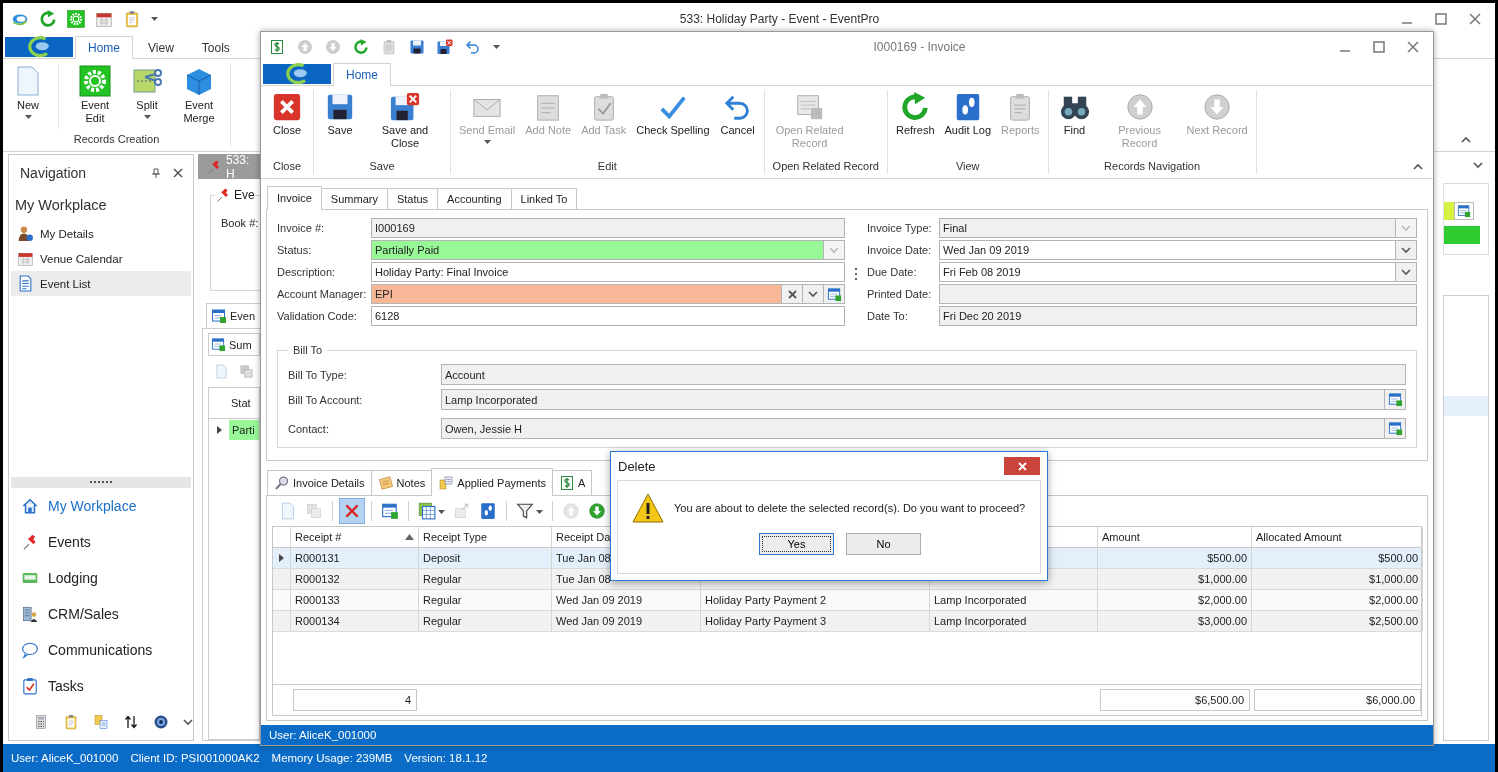 The image size is (1498, 772). What do you see at coordinates (796, 544) in the screenshot?
I see `dialog-button: Yes` at bounding box center [796, 544].